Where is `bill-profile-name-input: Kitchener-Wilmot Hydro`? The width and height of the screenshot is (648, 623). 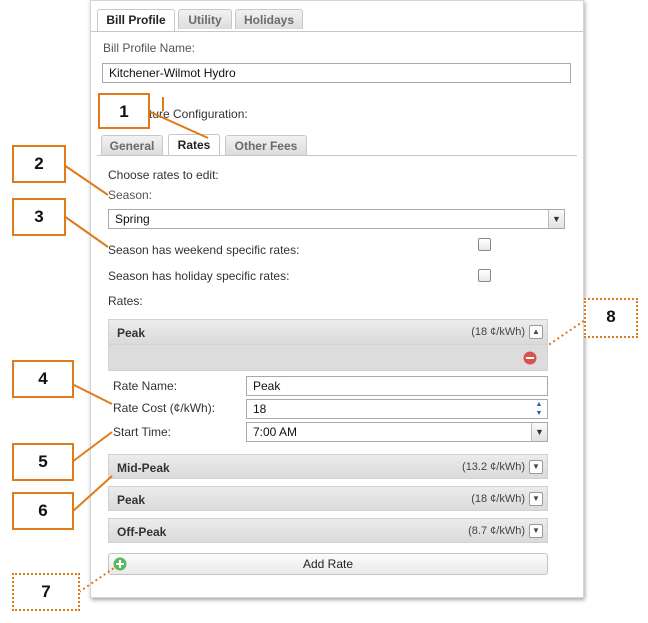
bill-profile-name-input: Kitchener-Wilmot Hydro is located at coordinates (336, 73).